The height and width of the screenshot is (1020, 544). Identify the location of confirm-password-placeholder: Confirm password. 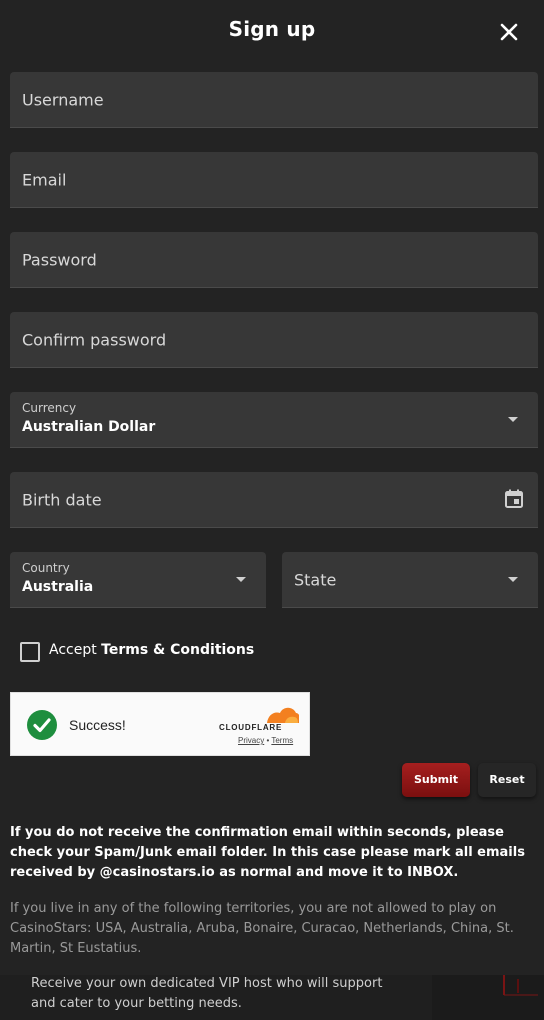
(94, 339).